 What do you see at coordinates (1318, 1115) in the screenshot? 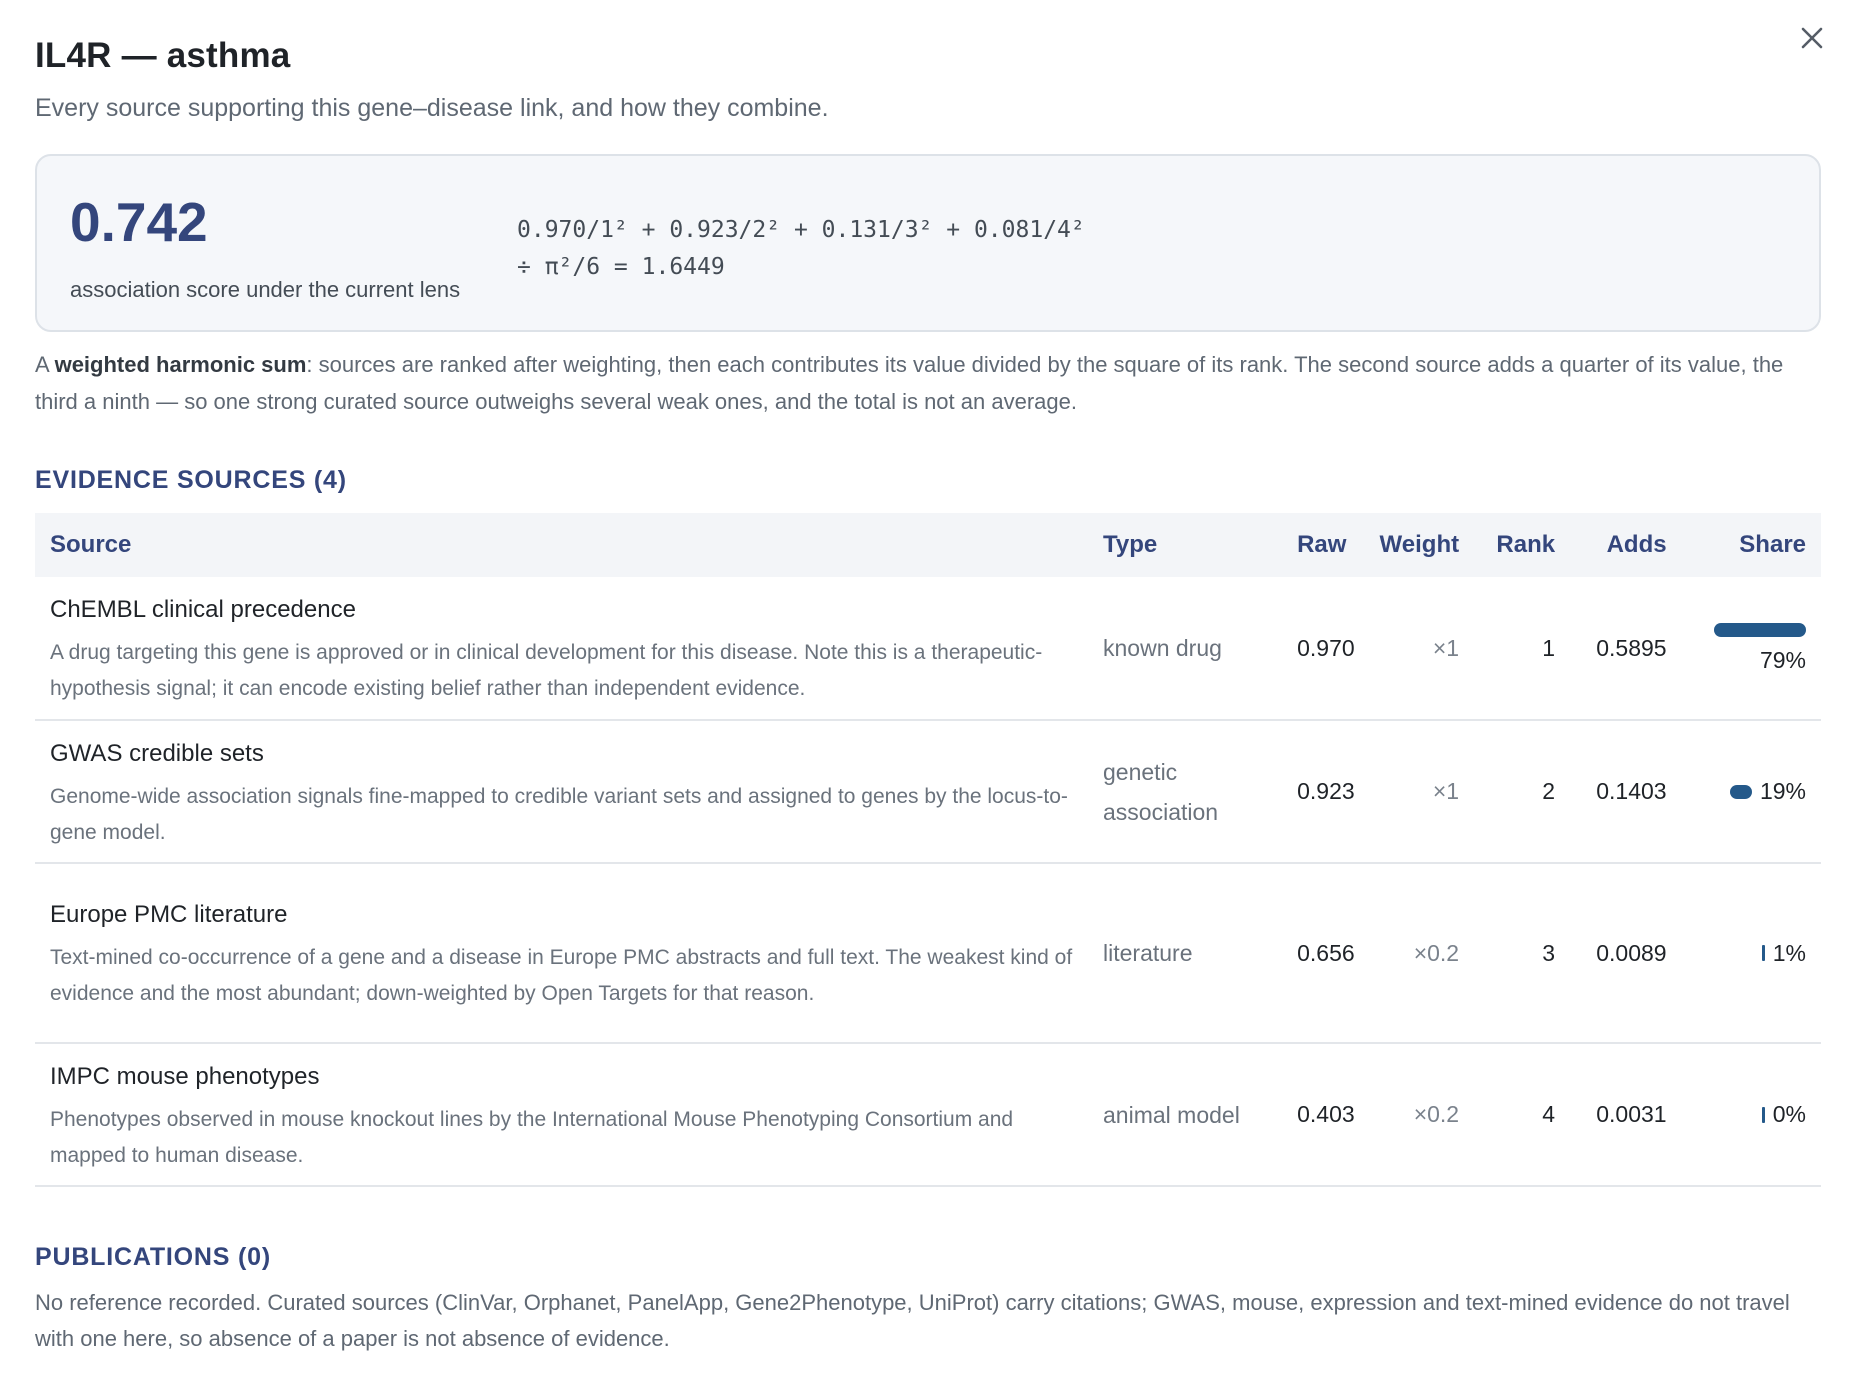
I see `raw-value: 0.403` at bounding box center [1318, 1115].